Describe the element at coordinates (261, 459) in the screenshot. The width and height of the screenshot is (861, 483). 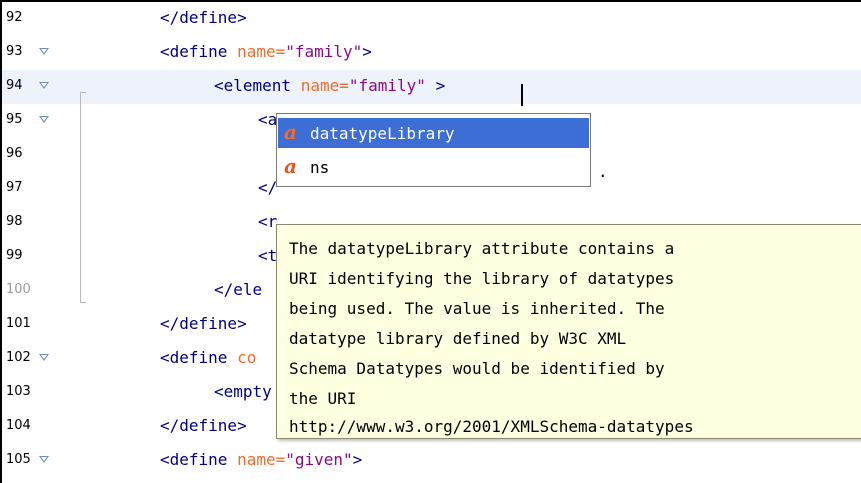
I see `code-text: <define name="given">` at that location.